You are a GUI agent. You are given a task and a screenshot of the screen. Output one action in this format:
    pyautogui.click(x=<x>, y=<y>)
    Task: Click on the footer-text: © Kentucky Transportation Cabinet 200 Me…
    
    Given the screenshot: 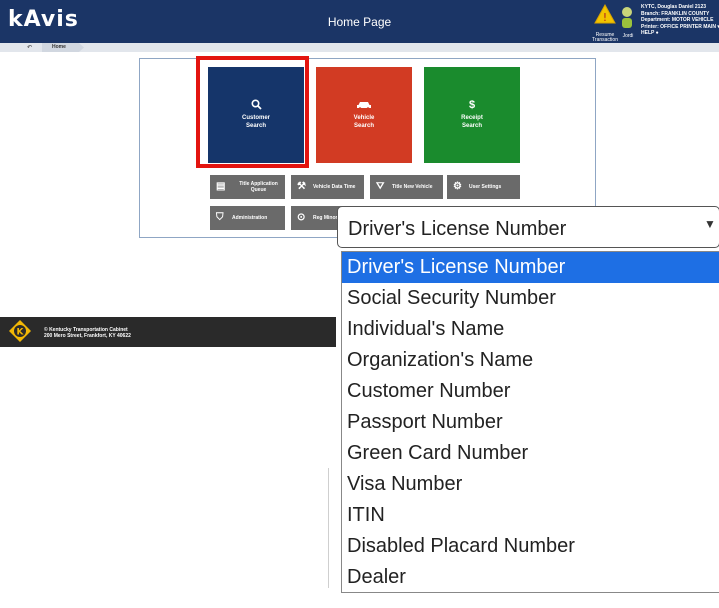 What is the action you would take?
    pyautogui.click(x=87, y=333)
    